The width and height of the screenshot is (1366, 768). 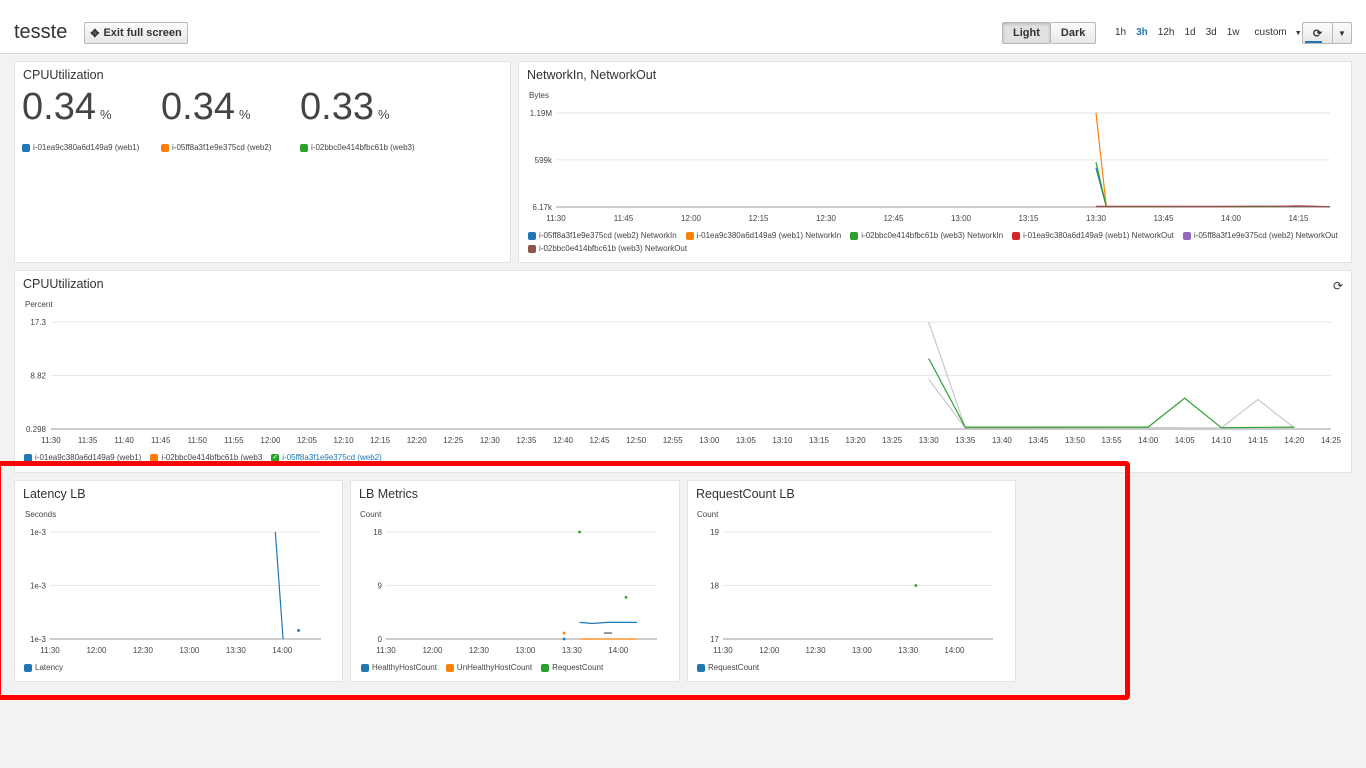 I want to click on range-custom-label: custom, so click(x=1270, y=32).